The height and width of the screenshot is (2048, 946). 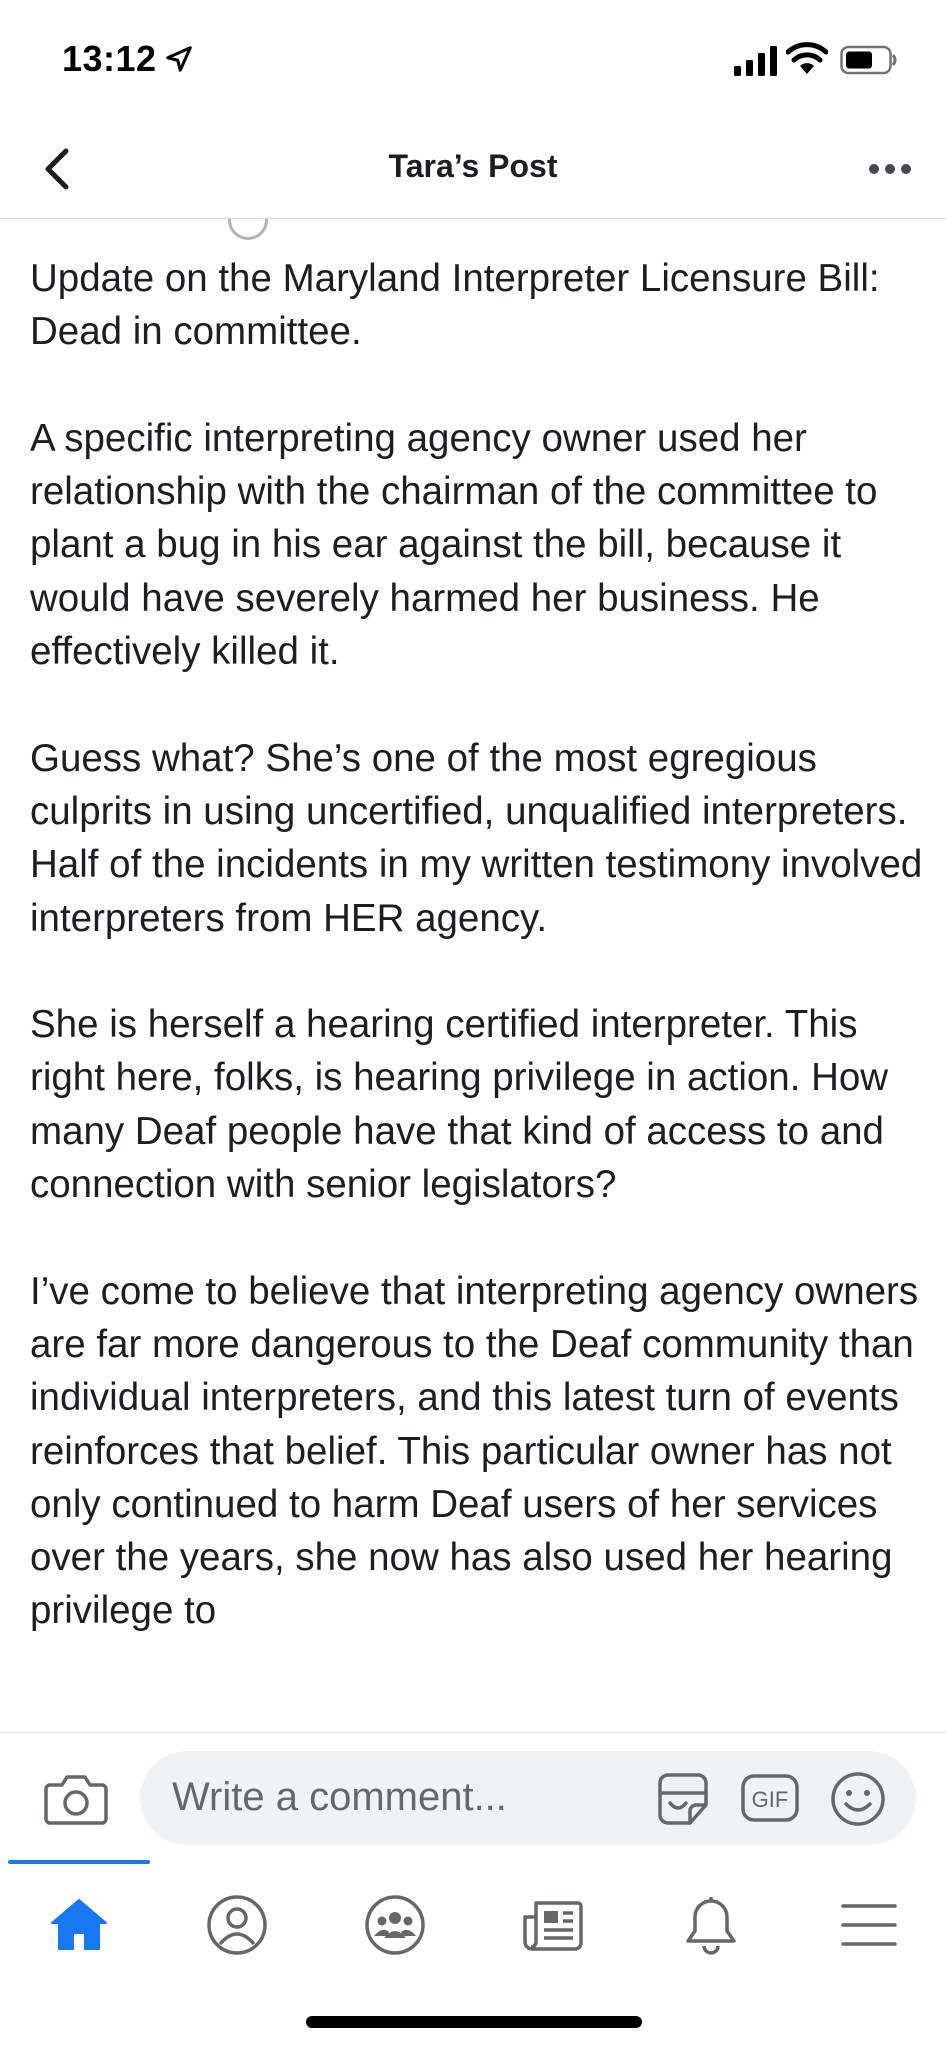 I want to click on gif-button: GIF, so click(x=770, y=1798).